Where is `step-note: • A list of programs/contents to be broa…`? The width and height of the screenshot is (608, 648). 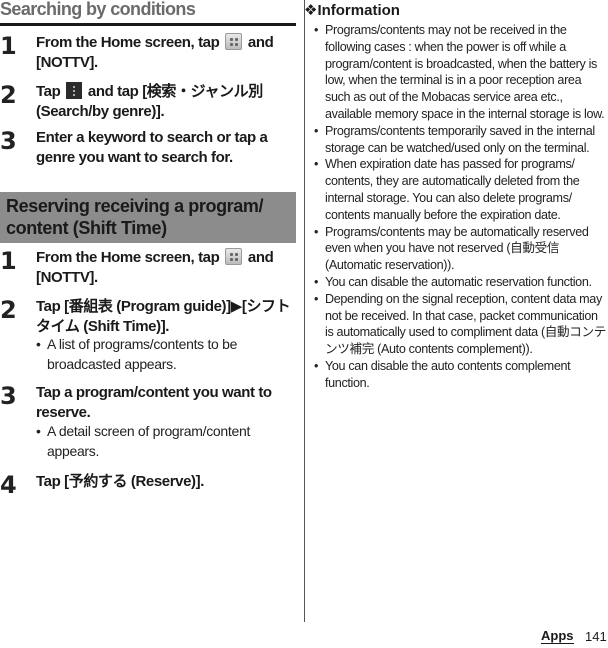 step-note: • A list of programs/contents to be broa… is located at coordinates (166, 354).